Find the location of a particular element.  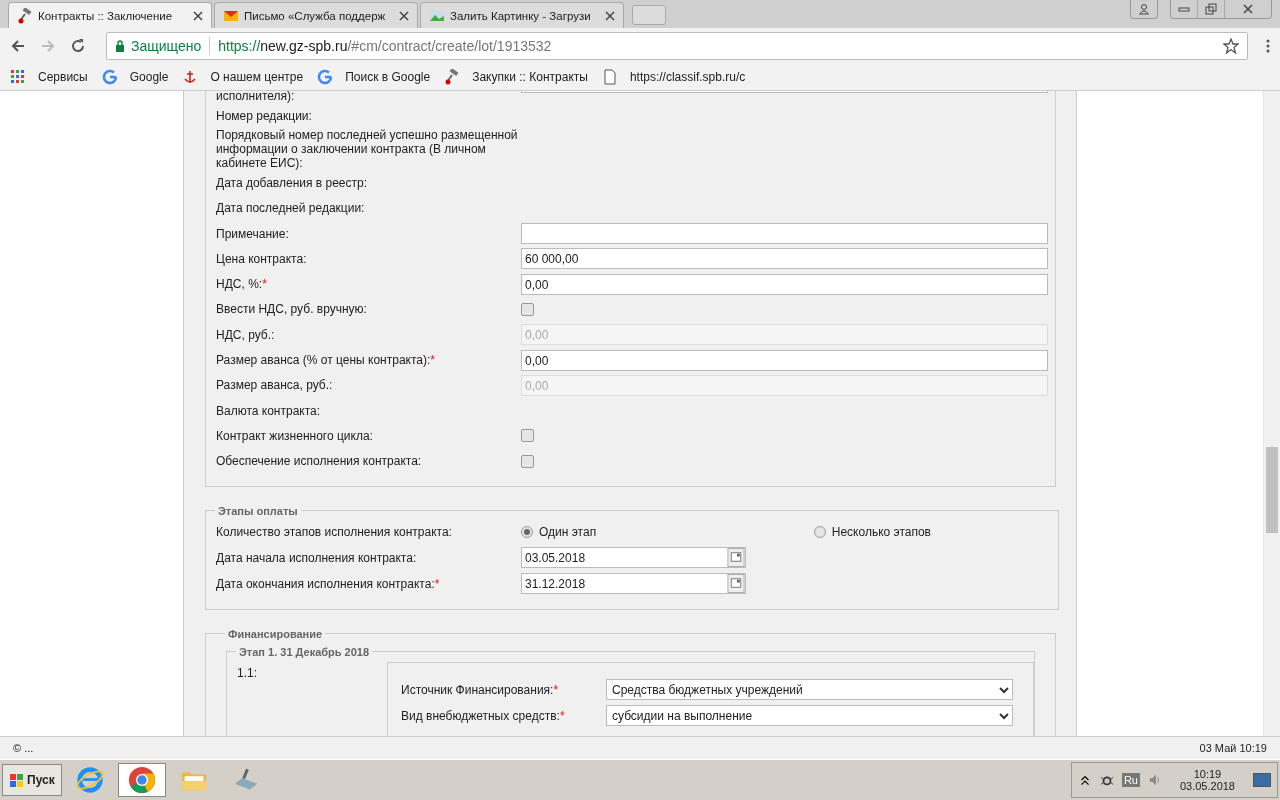

field-label: Вид внебюджетных средств:* is located at coordinates (483, 715).